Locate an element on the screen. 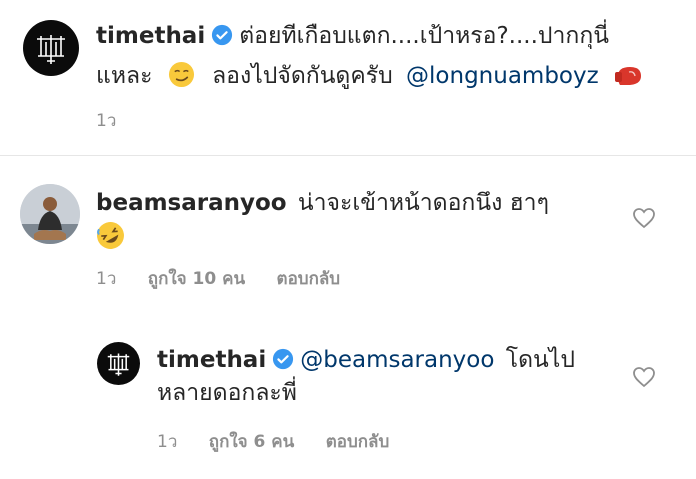 The width and height of the screenshot is (696, 479). reply-text: timethai @beamsaranyoo โดนไป หลายดอกละพี่ is located at coordinates (387, 377).